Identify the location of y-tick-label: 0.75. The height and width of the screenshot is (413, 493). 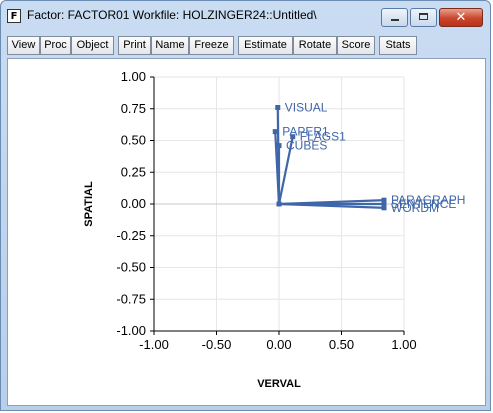
(133, 108).